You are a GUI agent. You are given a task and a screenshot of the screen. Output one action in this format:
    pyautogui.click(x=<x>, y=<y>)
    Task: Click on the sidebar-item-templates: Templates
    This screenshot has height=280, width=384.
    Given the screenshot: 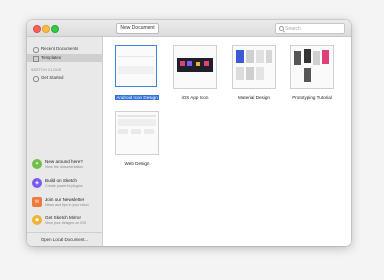 What is the action you would take?
    pyautogui.click(x=64, y=58)
    